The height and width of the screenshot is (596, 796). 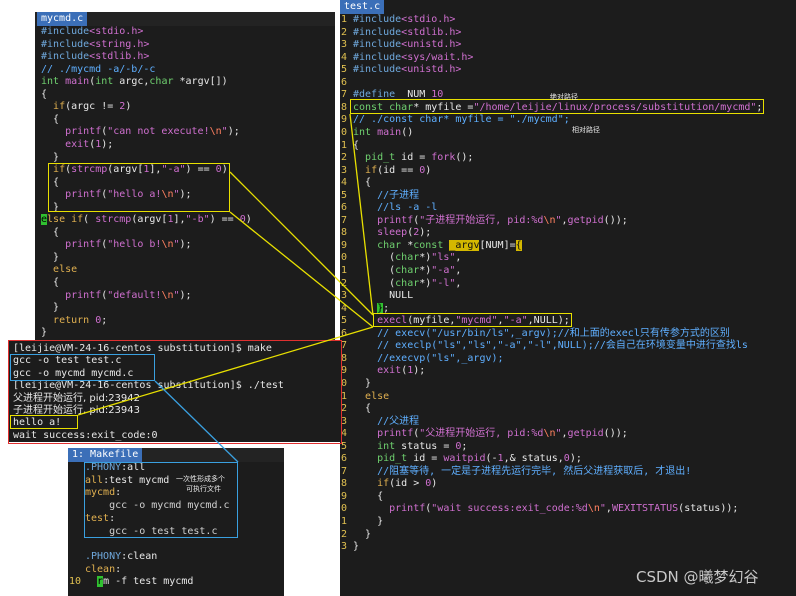 What do you see at coordinates (509, 509) in the screenshot?
I see `code-token: "wait success:exit_code:%d` at bounding box center [509, 509].